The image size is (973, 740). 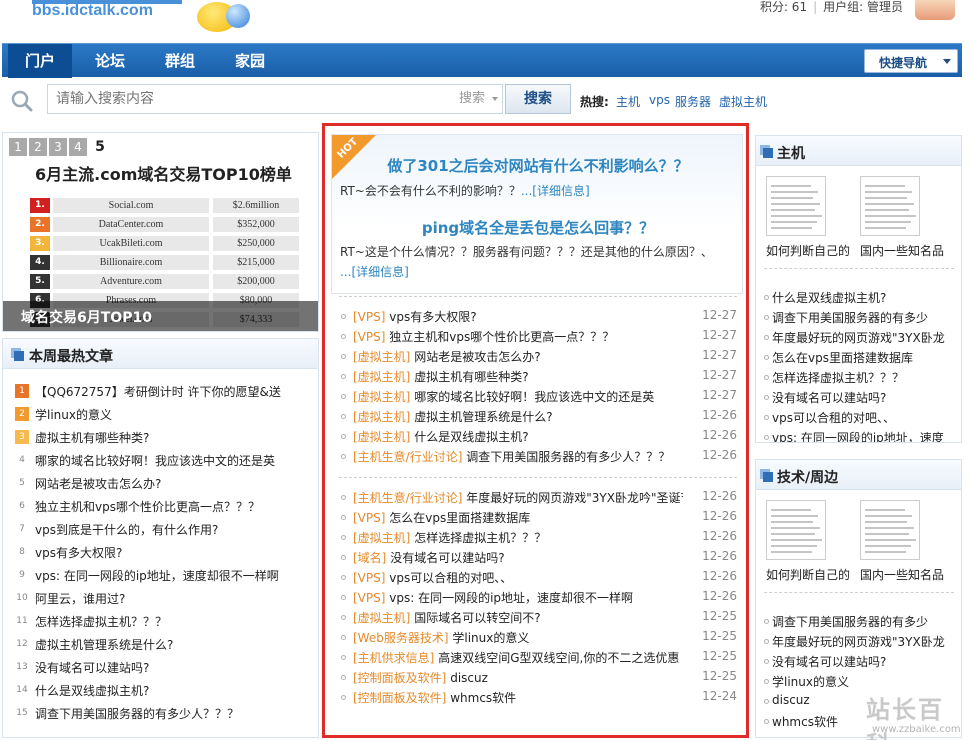 I want to click on thread-title-text: vps: 在同一网段的ip地址，速度却很不一样啊, so click(x=511, y=598).